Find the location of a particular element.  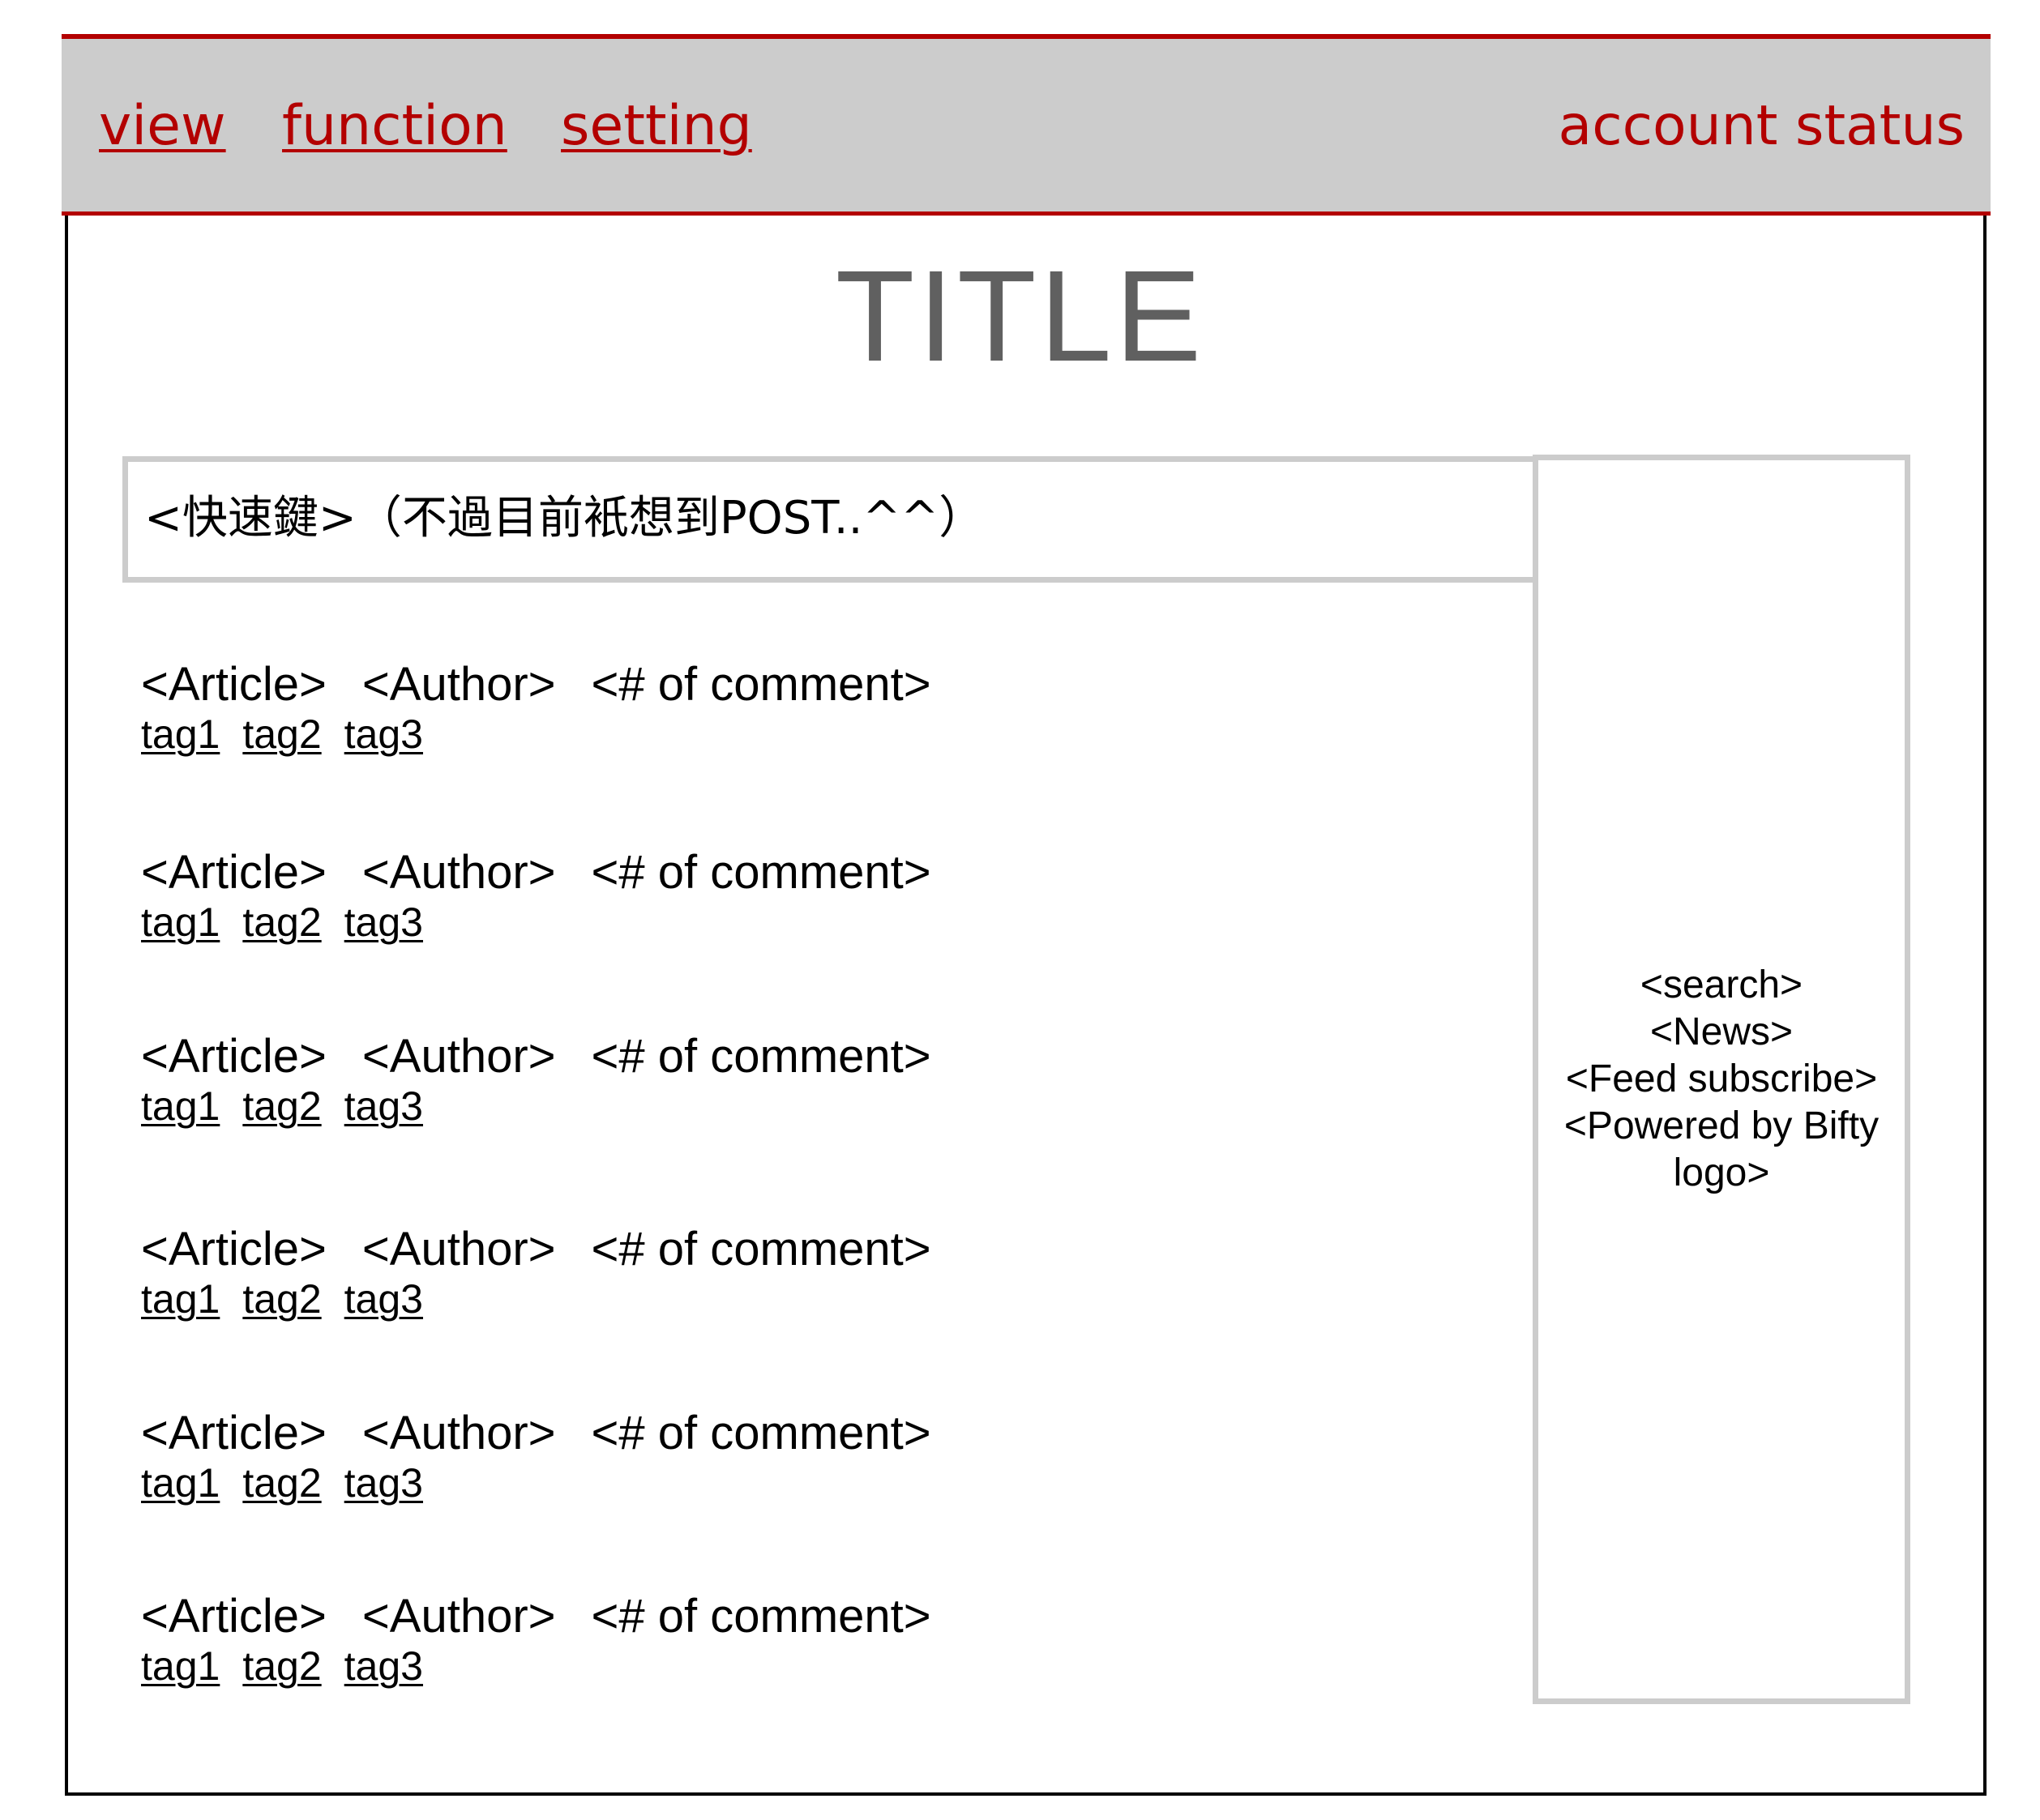

sidebar-feed-subscribe: <Feed subscribe> is located at coordinates (1721, 1079).